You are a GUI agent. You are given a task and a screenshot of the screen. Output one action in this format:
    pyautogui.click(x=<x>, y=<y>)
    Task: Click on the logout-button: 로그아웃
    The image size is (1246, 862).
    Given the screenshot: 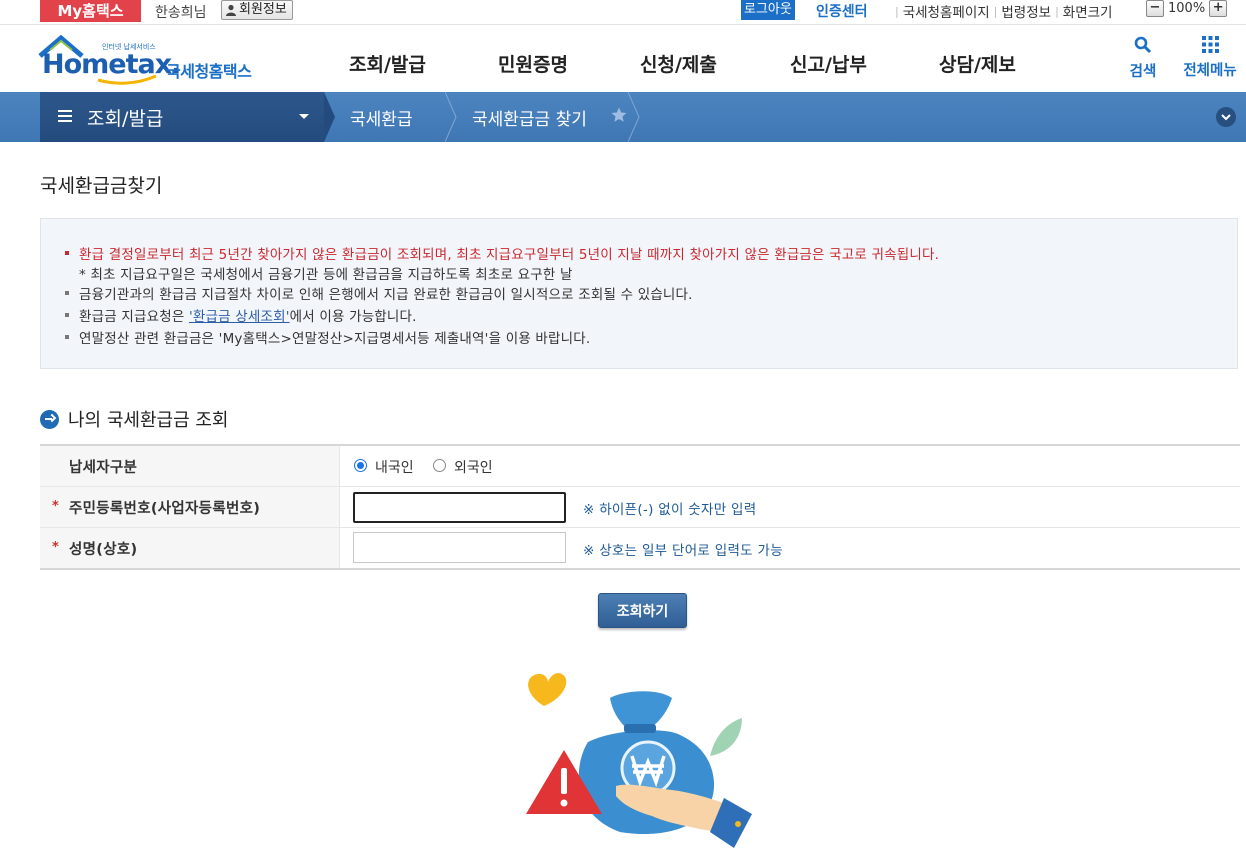 What is the action you would take?
    pyautogui.click(x=768, y=10)
    